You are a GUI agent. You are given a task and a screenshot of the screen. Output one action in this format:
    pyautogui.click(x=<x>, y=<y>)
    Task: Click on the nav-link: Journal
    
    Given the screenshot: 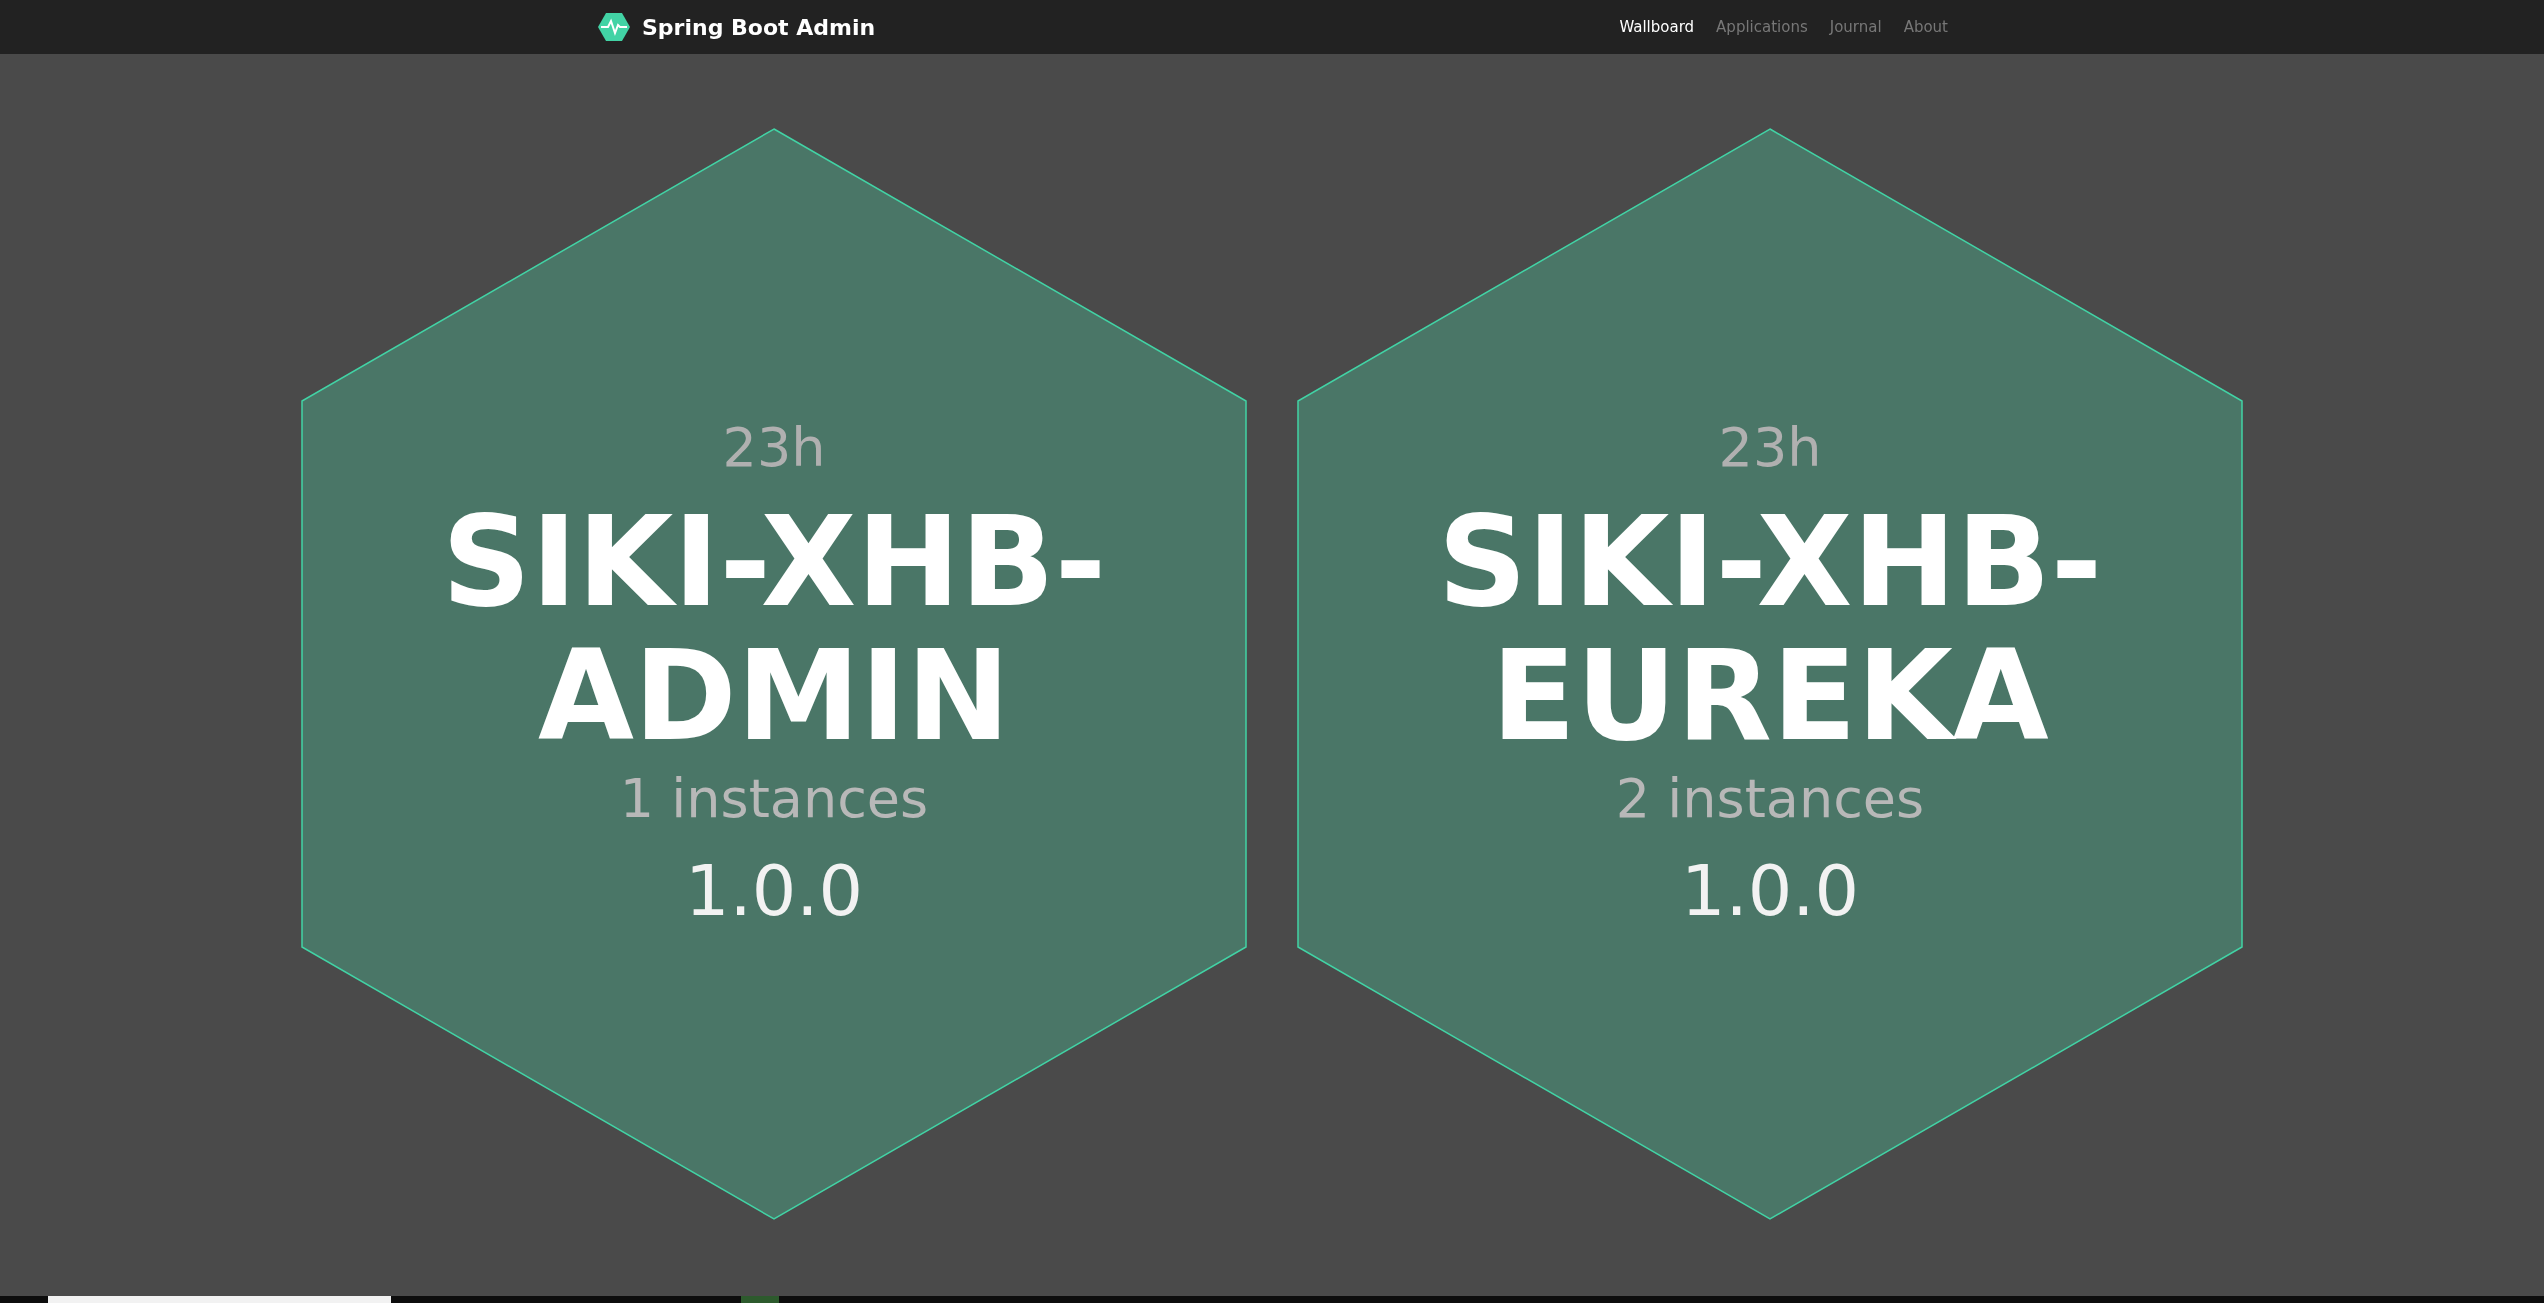 What is the action you would take?
    pyautogui.click(x=1855, y=27)
    